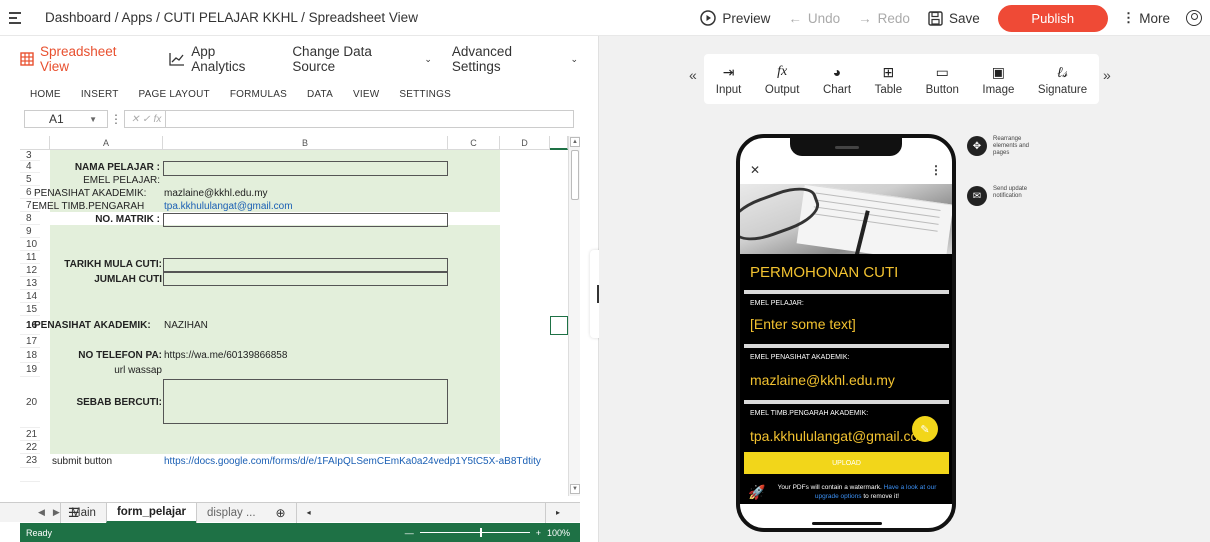 The image size is (1210, 542). I want to click on palette-input: ⇥ Input, so click(729, 79).